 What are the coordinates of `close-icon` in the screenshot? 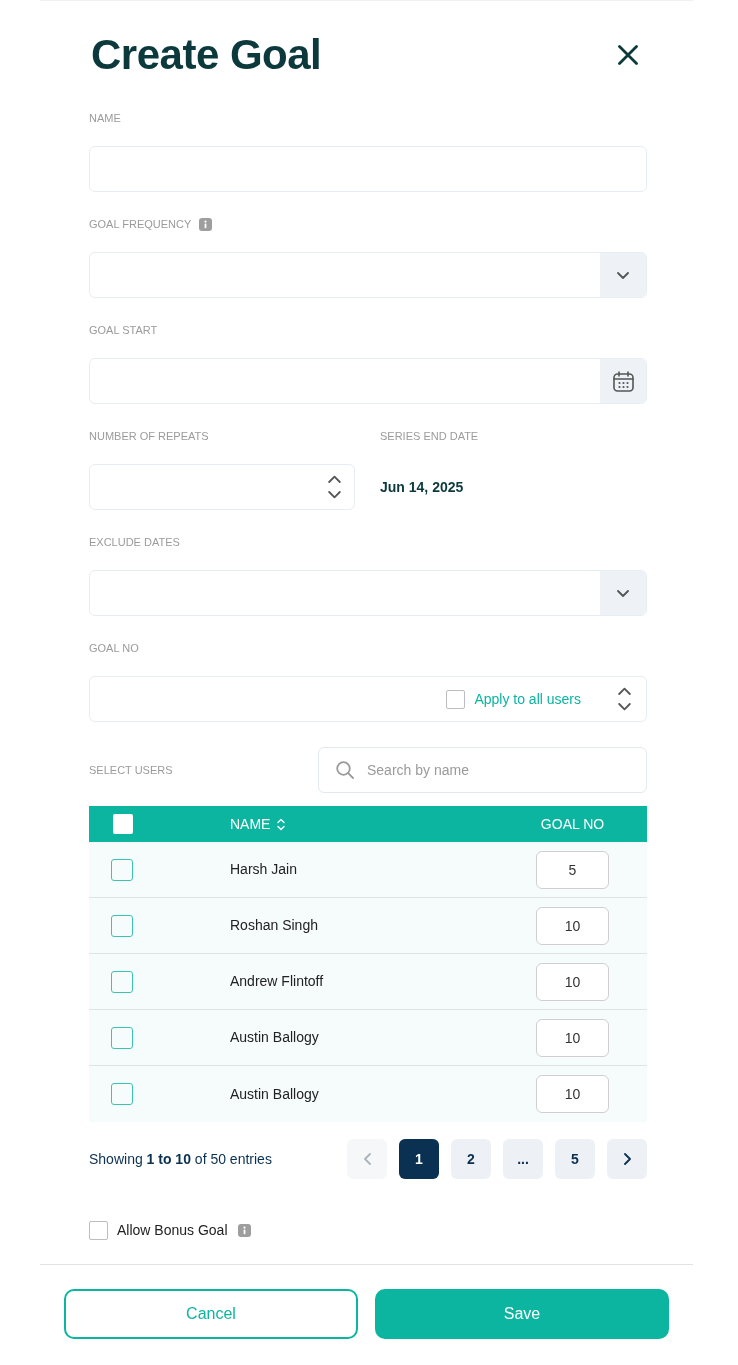 It's located at (628, 55).